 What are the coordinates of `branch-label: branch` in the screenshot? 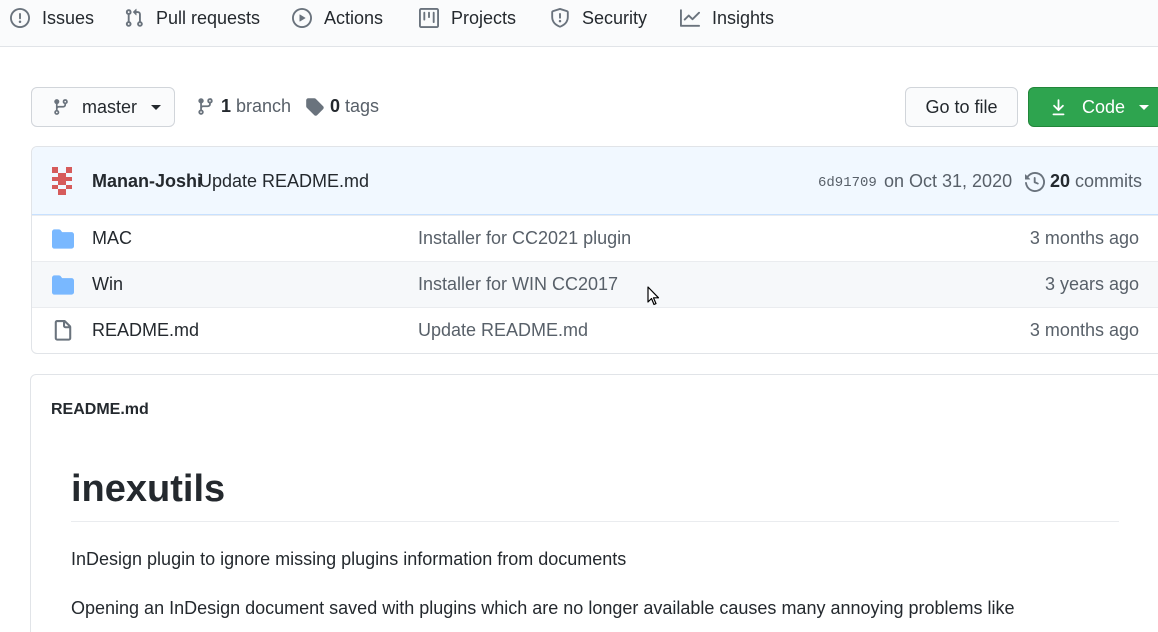 It's located at (264, 106).